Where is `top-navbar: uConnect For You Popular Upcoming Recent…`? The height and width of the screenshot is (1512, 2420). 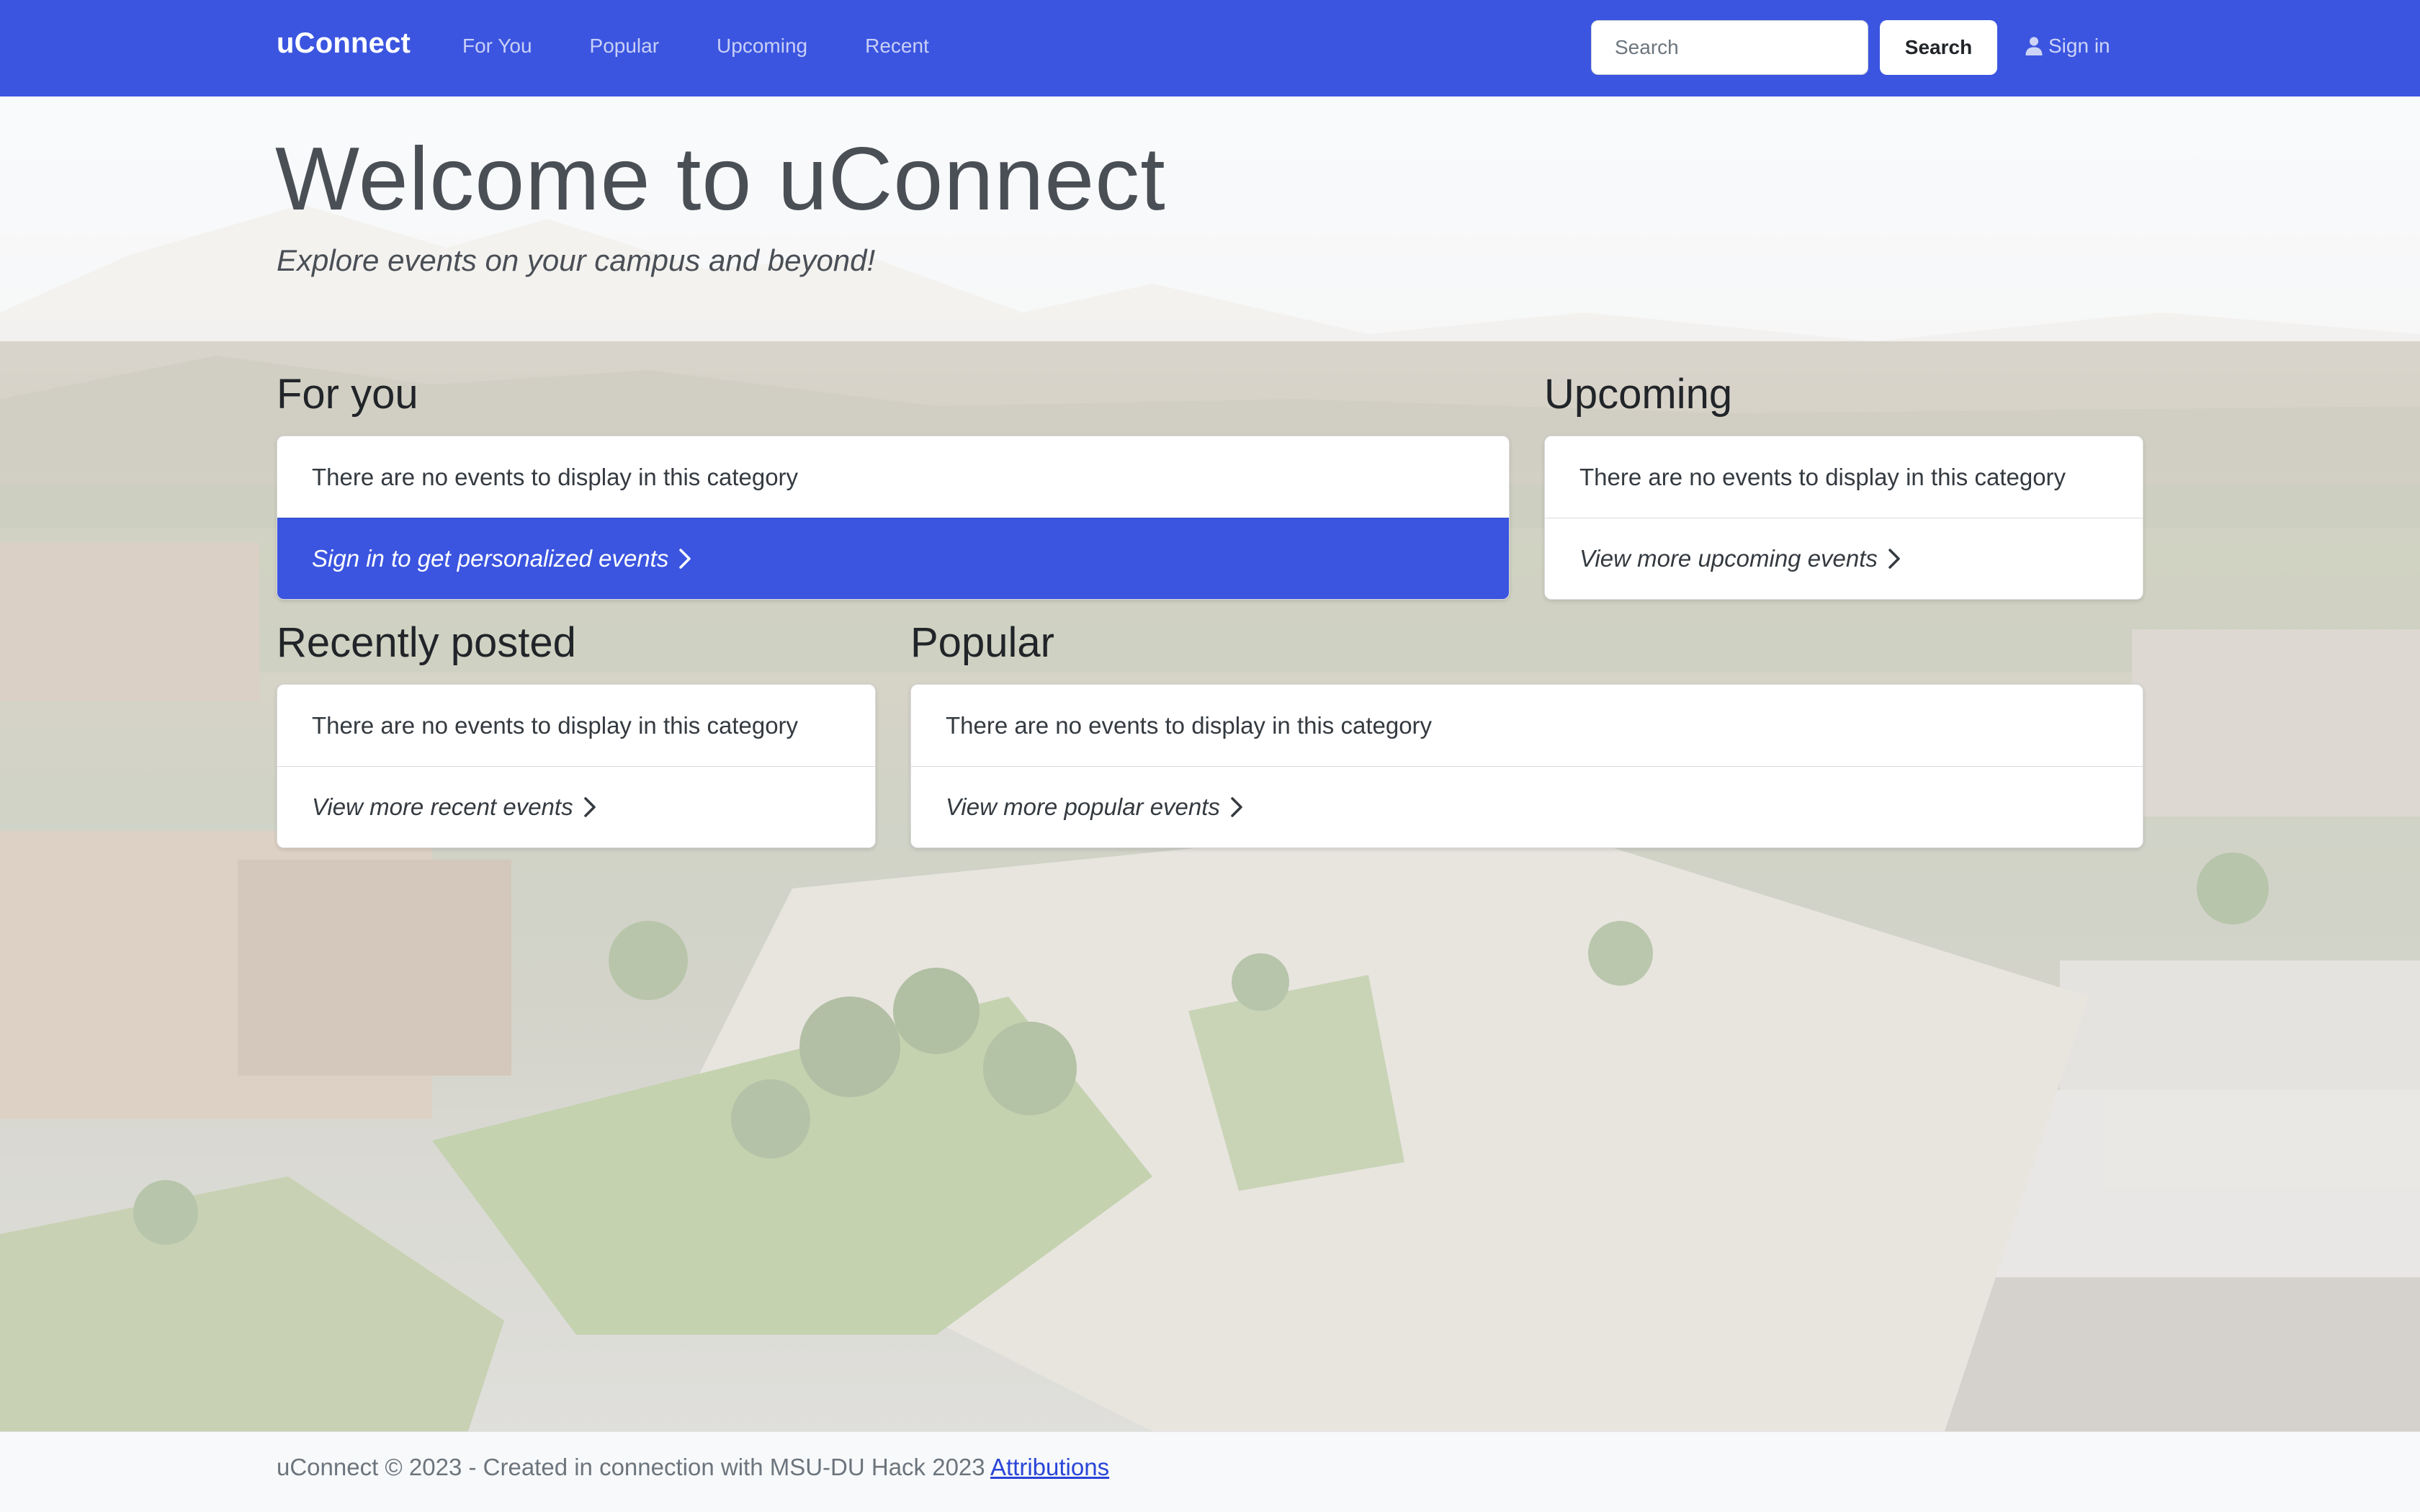
top-navbar: uConnect For You Popular Upcoming Recent… is located at coordinates (1210, 48).